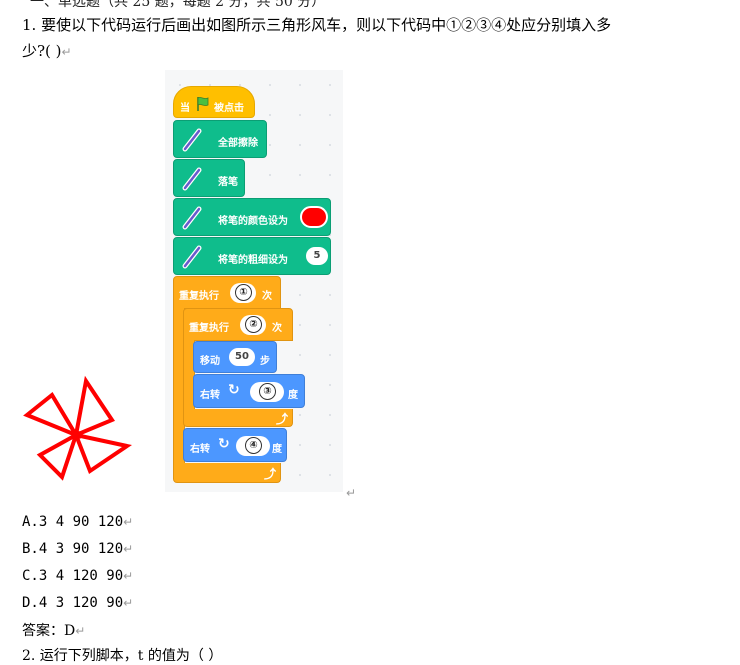 The image size is (740, 665). Describe the element at coordinates (178, 5) in the screenshot. I see `section-header: 一、单选题（共 25 题，每题 2 分，共 50 分）` at that location.